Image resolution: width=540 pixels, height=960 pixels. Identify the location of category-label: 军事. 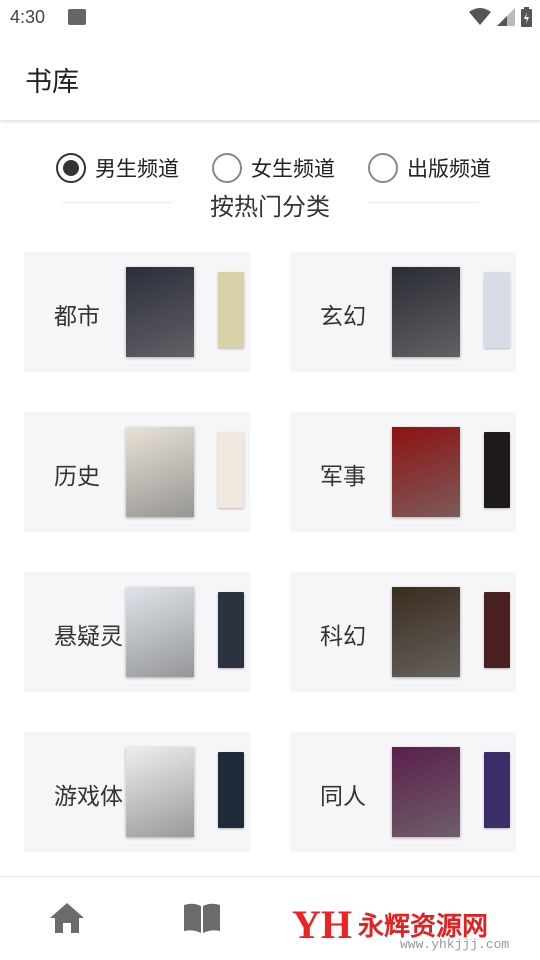
(343, 477).